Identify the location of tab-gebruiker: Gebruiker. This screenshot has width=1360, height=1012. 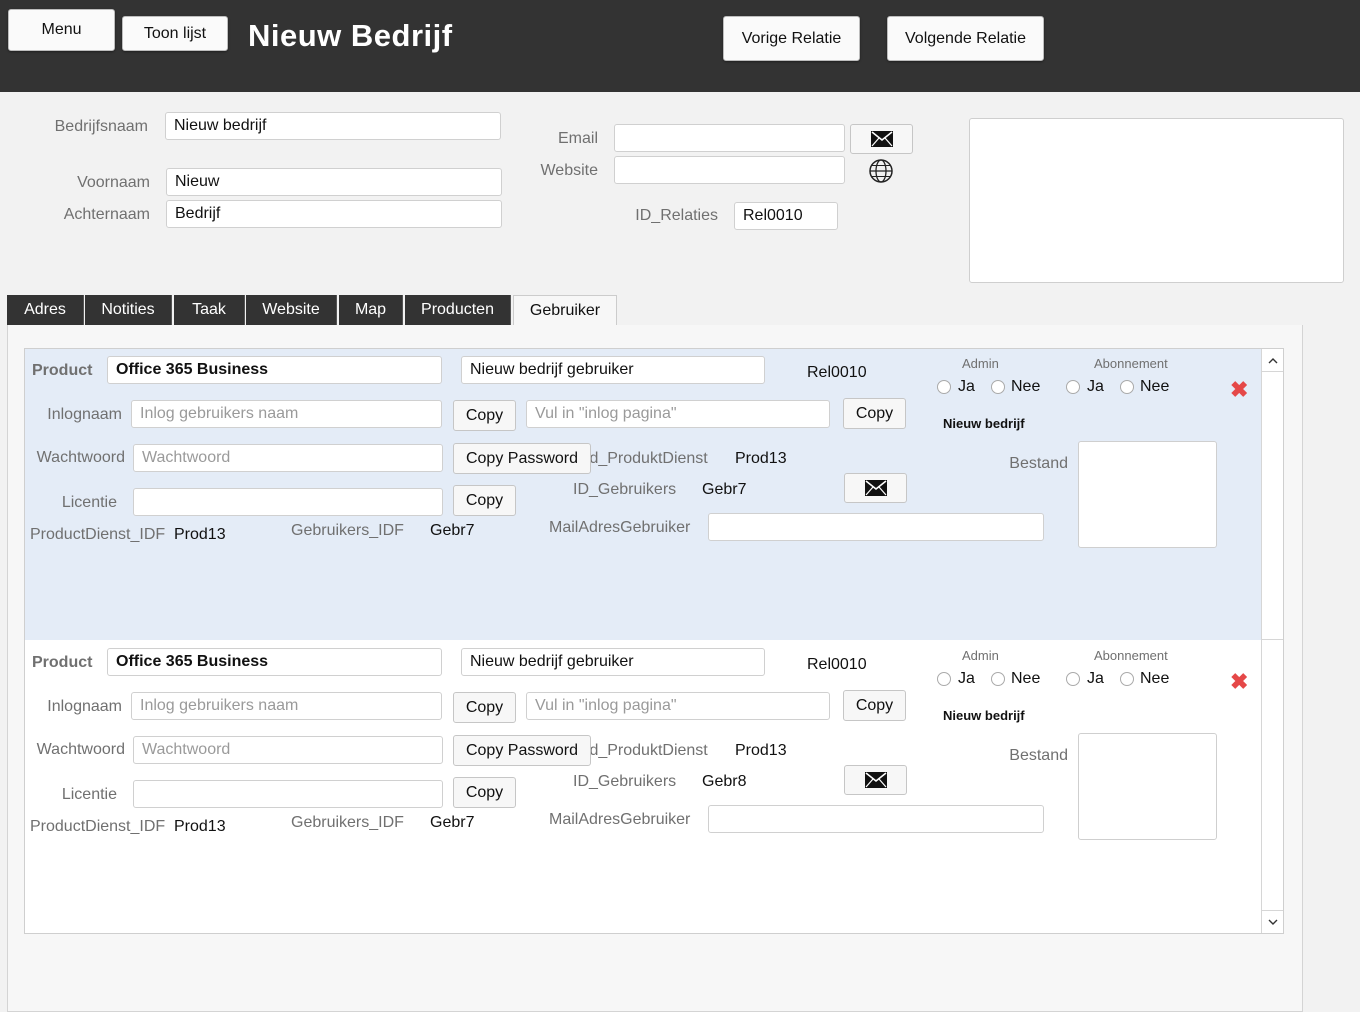
(565, 310).